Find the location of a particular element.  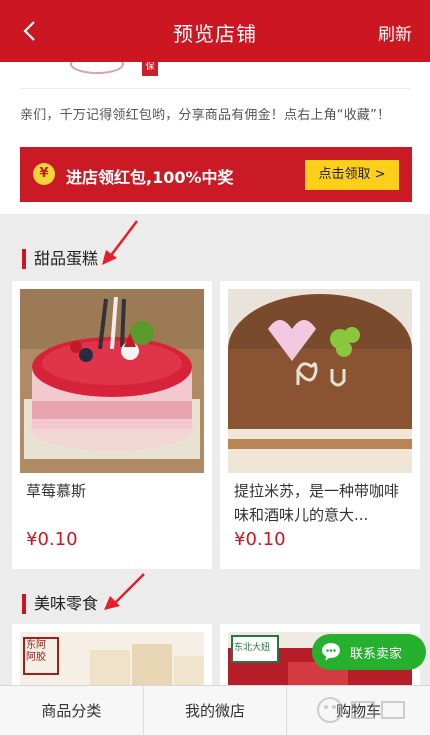

logo-mark is located at coordinates (97, 68).